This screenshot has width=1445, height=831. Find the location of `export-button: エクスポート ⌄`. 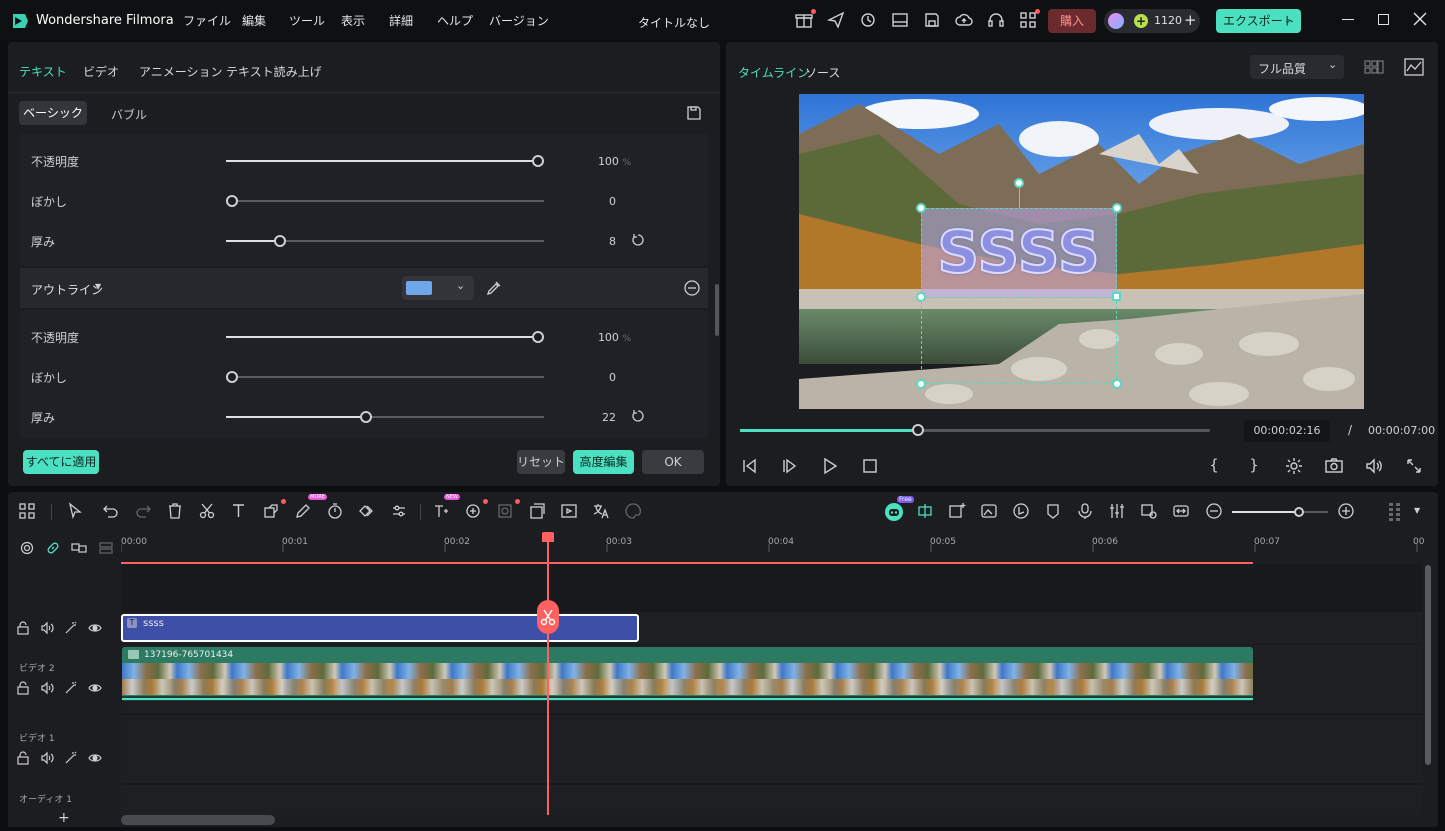

export-button: エクスポート ⌄ is located at coordinates (1258, 21).